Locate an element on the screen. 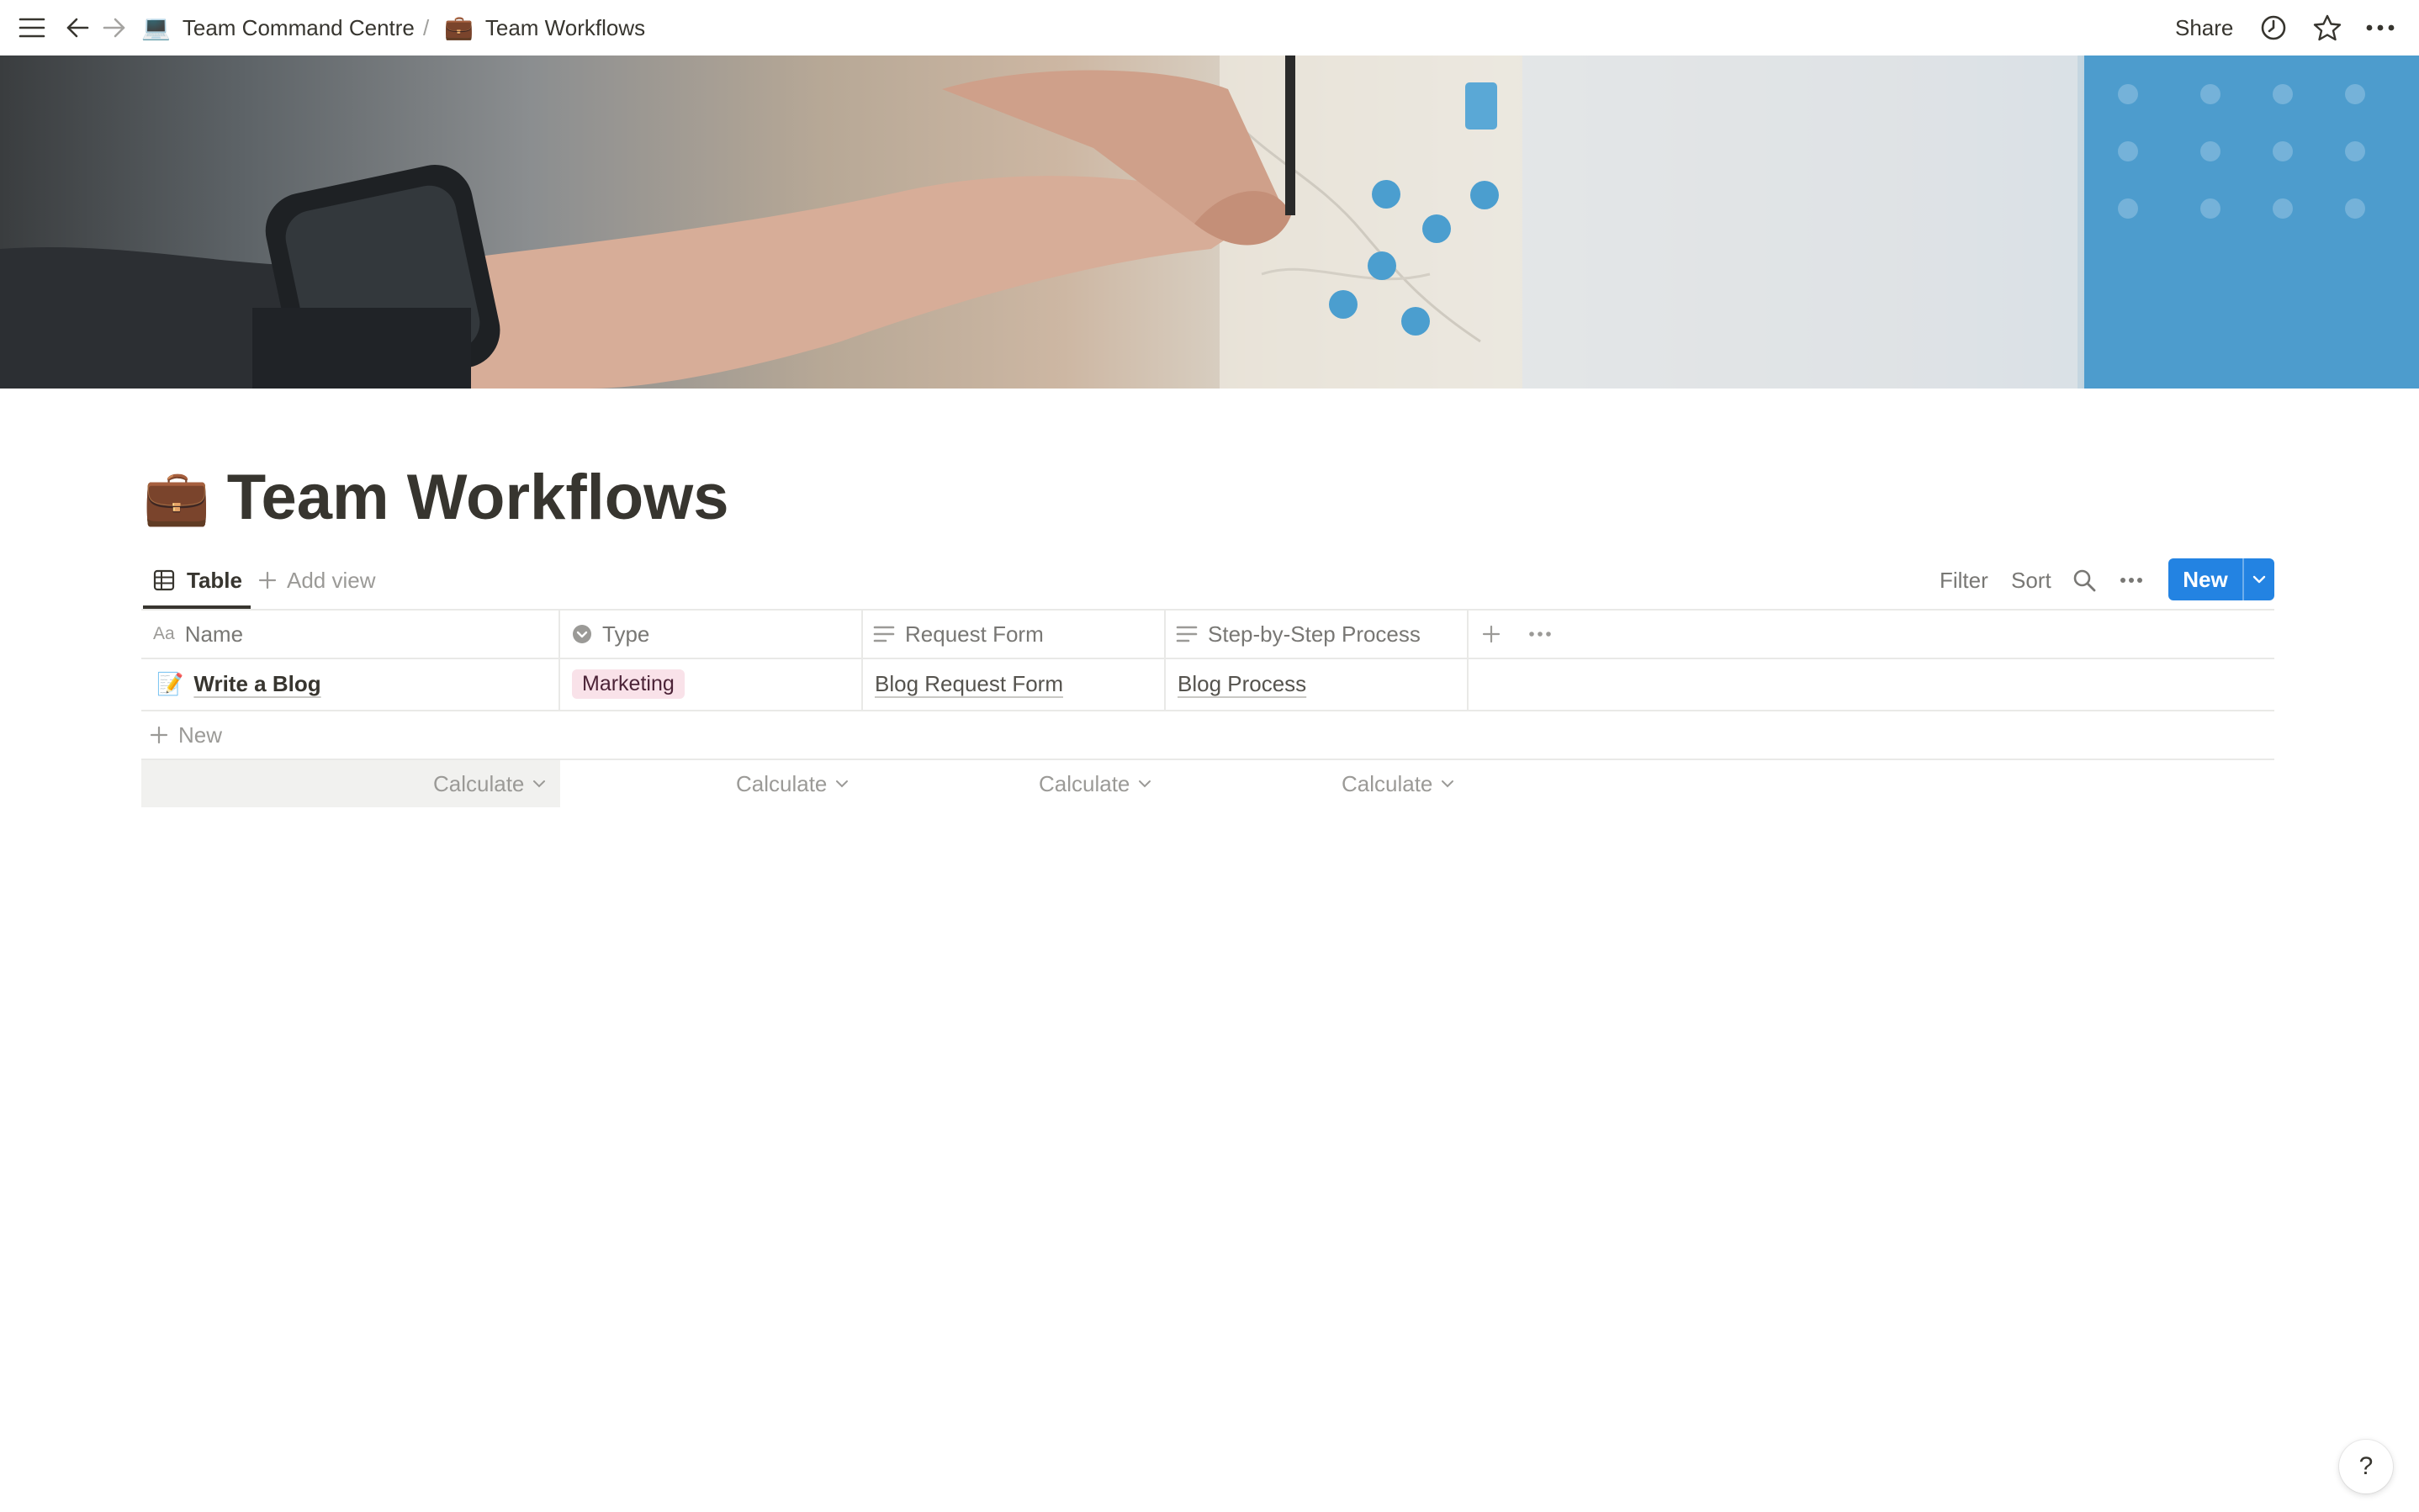  breadcrumb-item-team-workflows: 💼 Team Workflows is located at coordinates (544, 28).